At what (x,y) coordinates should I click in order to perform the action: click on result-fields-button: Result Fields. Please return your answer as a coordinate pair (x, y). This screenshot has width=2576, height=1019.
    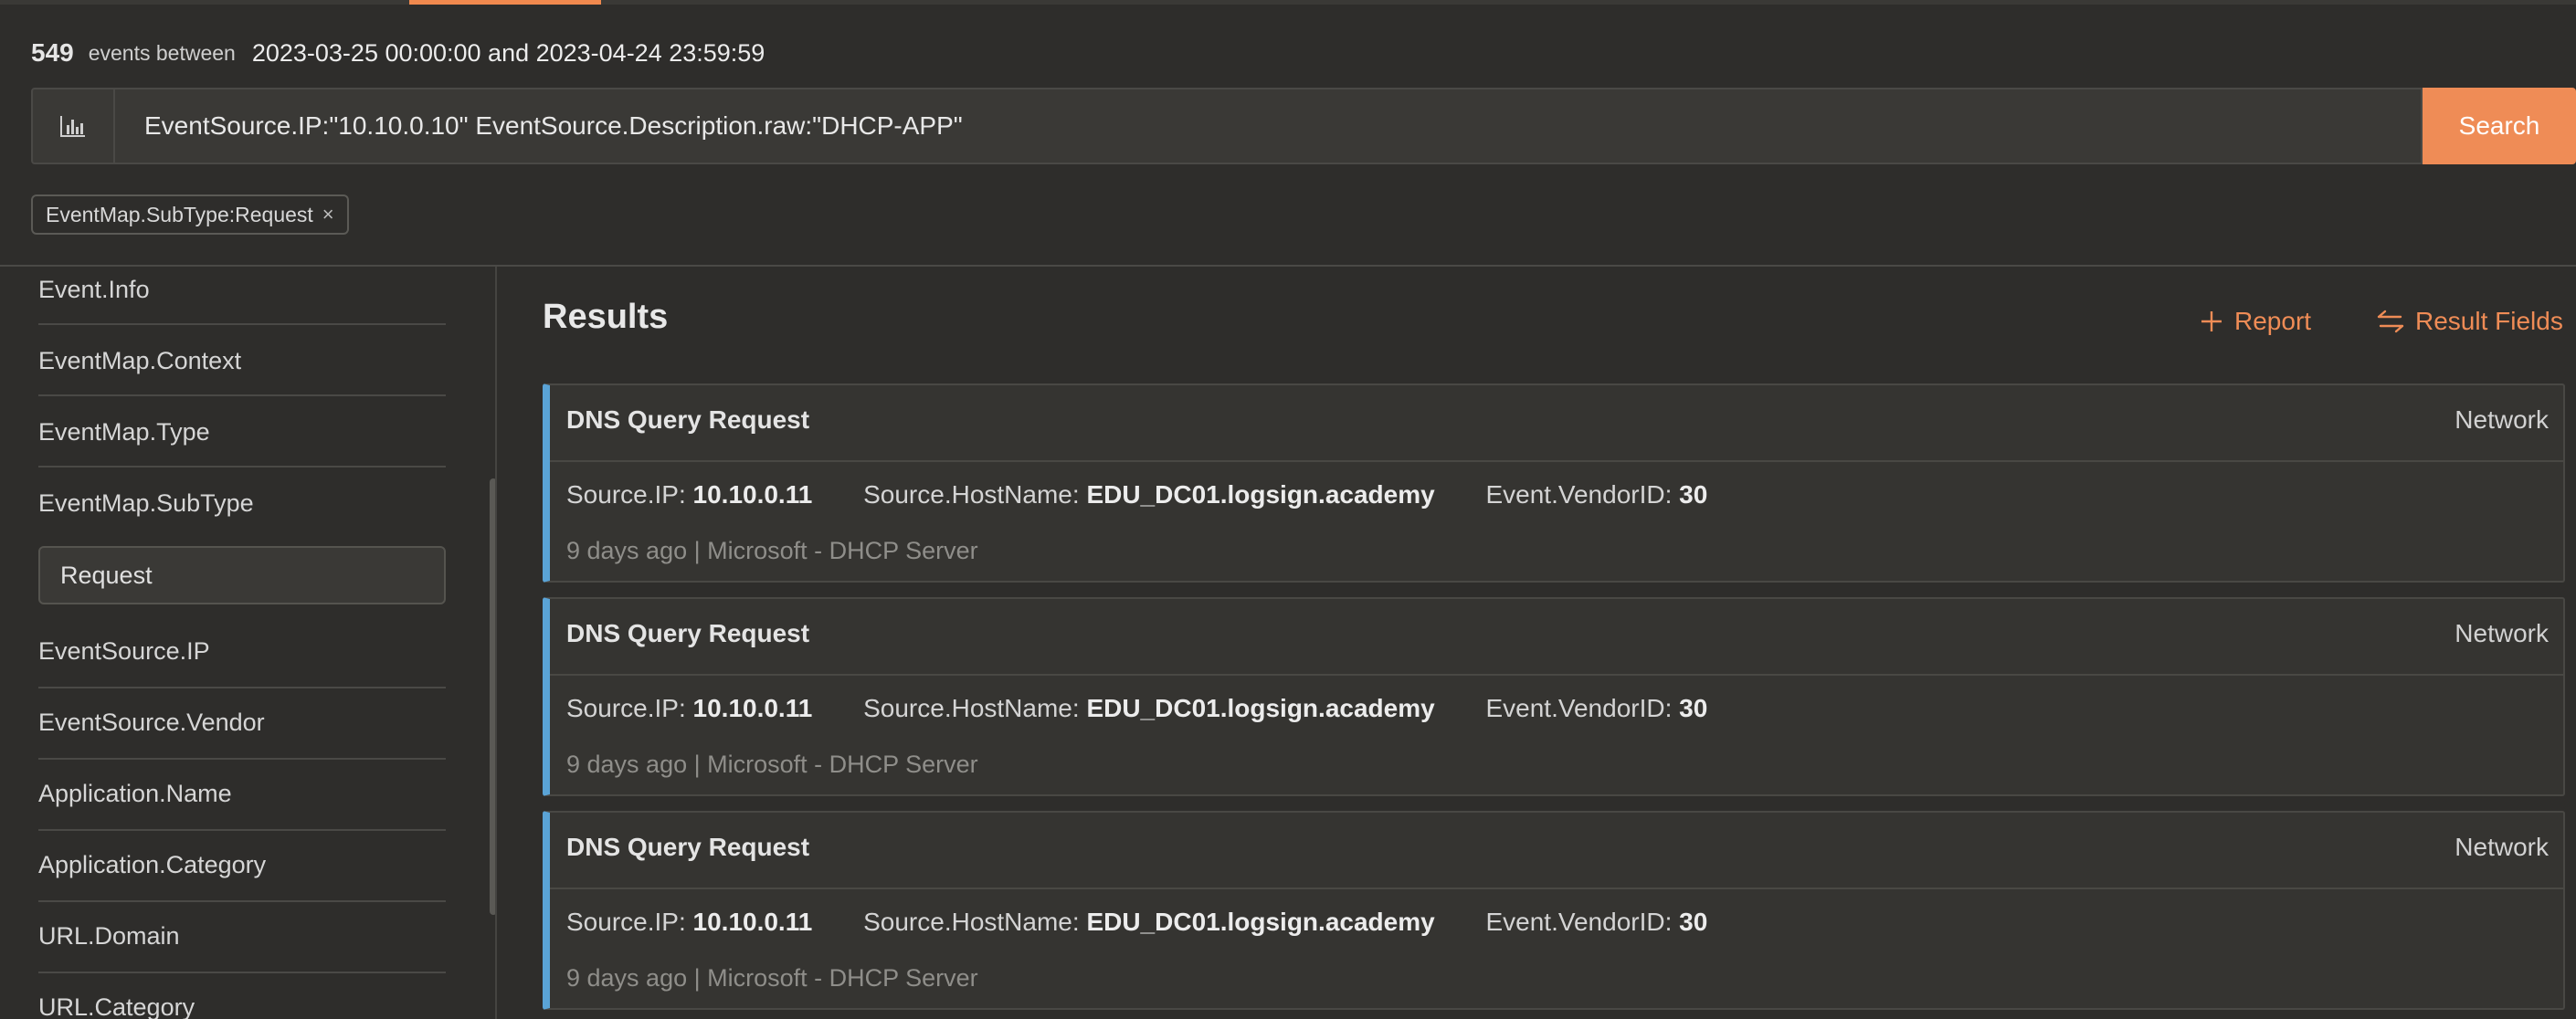
    Looking at the image, I should click on (2470, 321).